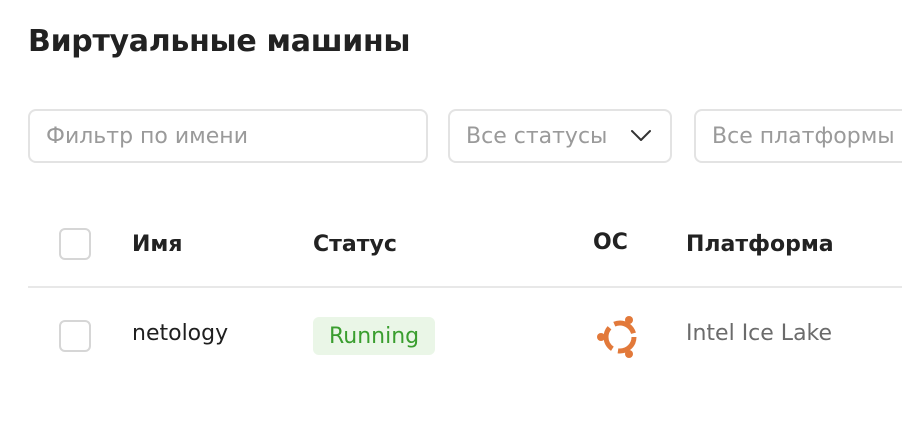 The image size is (902, 424). I want to click on column-header-platform: Платформа, so click(760, 244).